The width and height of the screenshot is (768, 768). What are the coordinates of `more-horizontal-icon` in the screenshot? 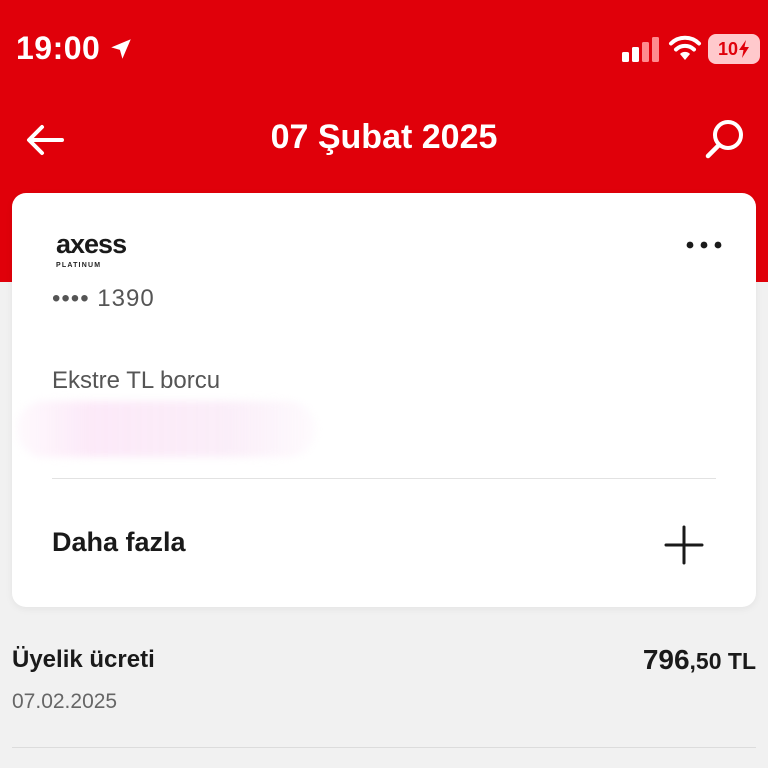 It's located at (704, 245).